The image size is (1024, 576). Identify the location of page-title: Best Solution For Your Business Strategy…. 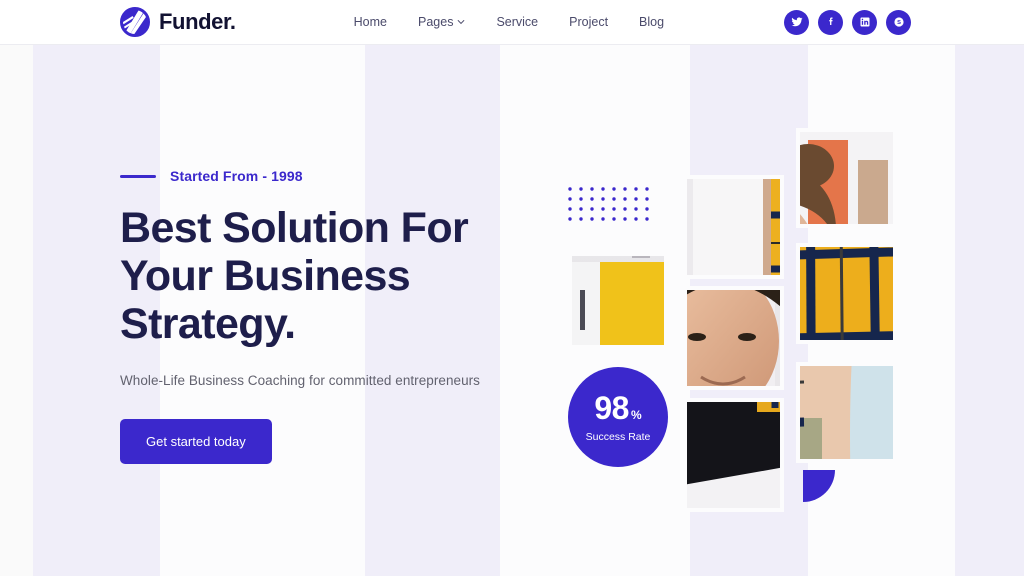
(294, 276).